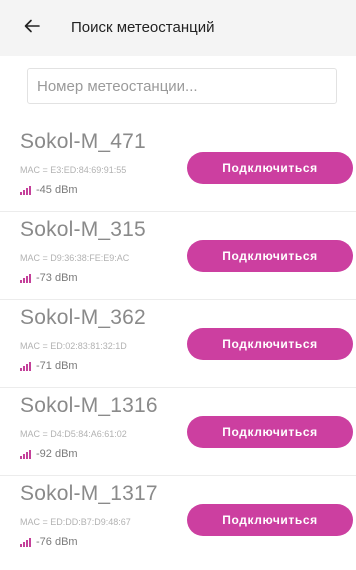  I want to click on rssi-value: -73 dBm, so click(57, 278).